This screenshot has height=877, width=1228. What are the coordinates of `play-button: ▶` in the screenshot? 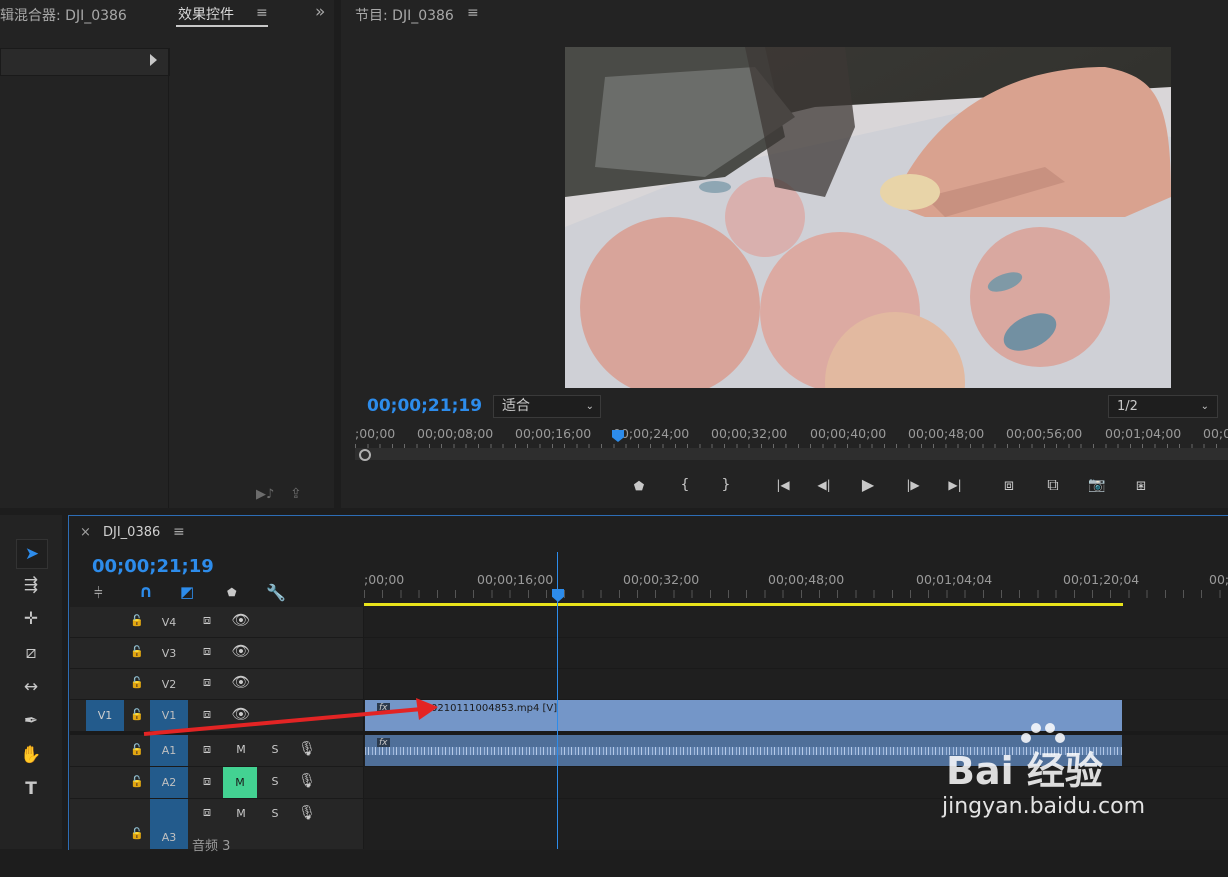 It's located at (868, 485).